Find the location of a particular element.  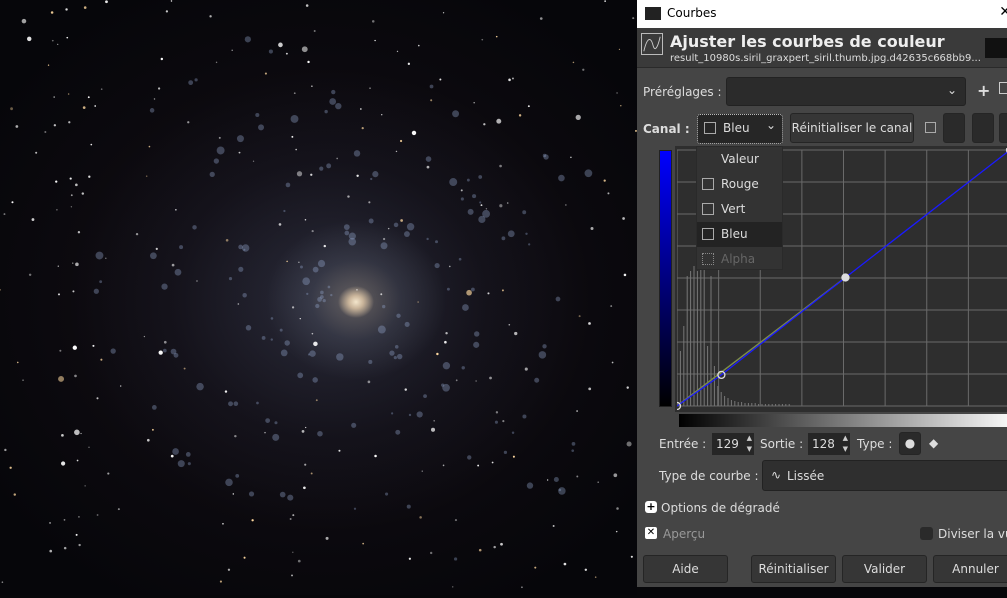

curve-control-point is located at coordinates (845, 277).